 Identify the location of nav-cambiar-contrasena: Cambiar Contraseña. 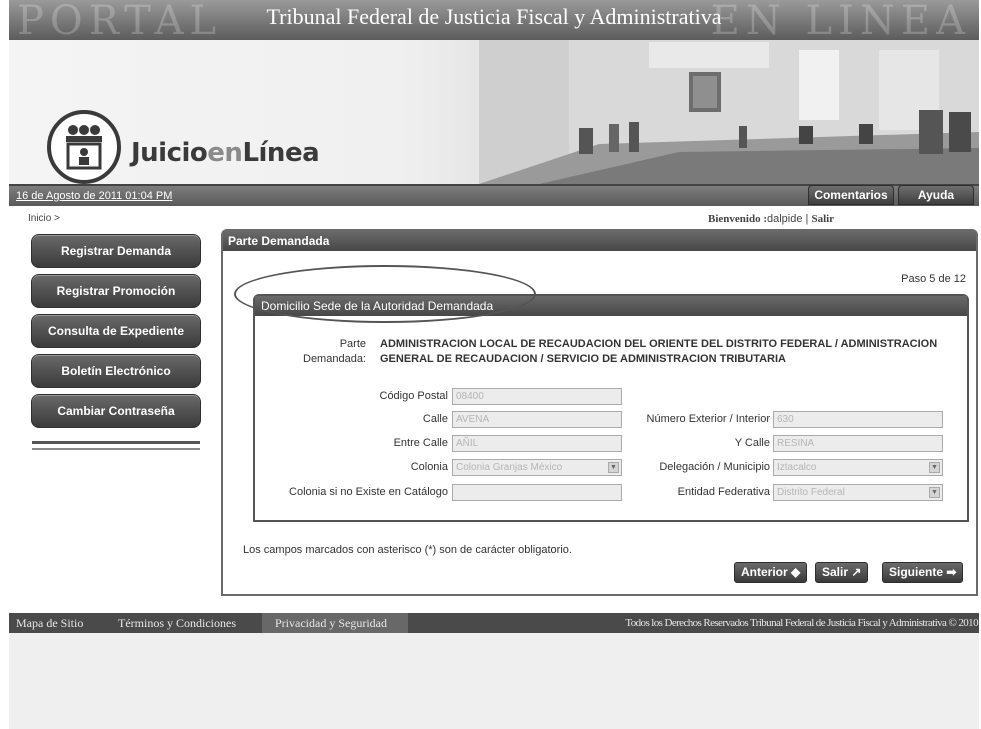
(116, 411).